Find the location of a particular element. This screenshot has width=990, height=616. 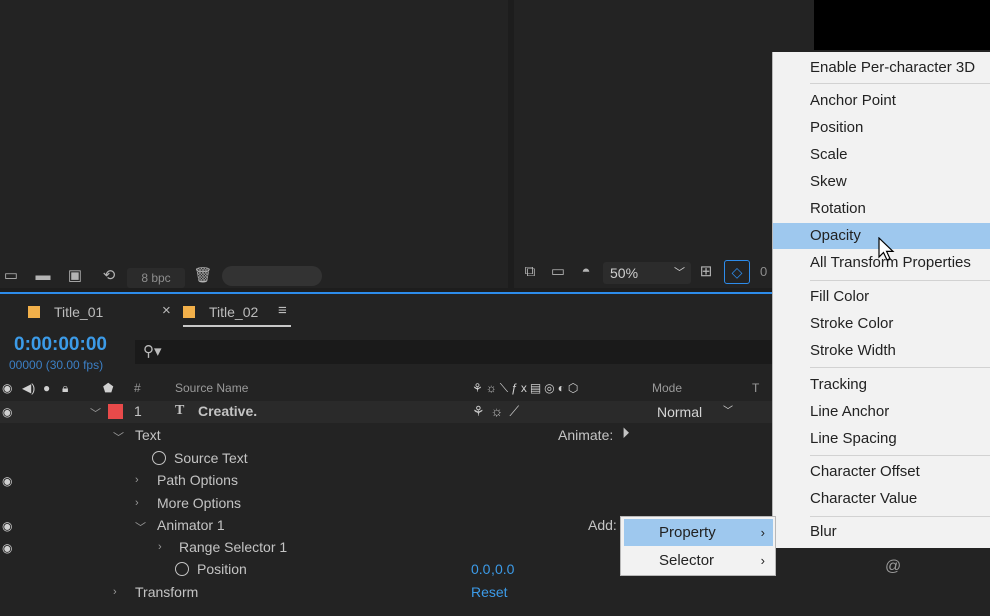

project-scrollbar is located at coordinates (272, 276).